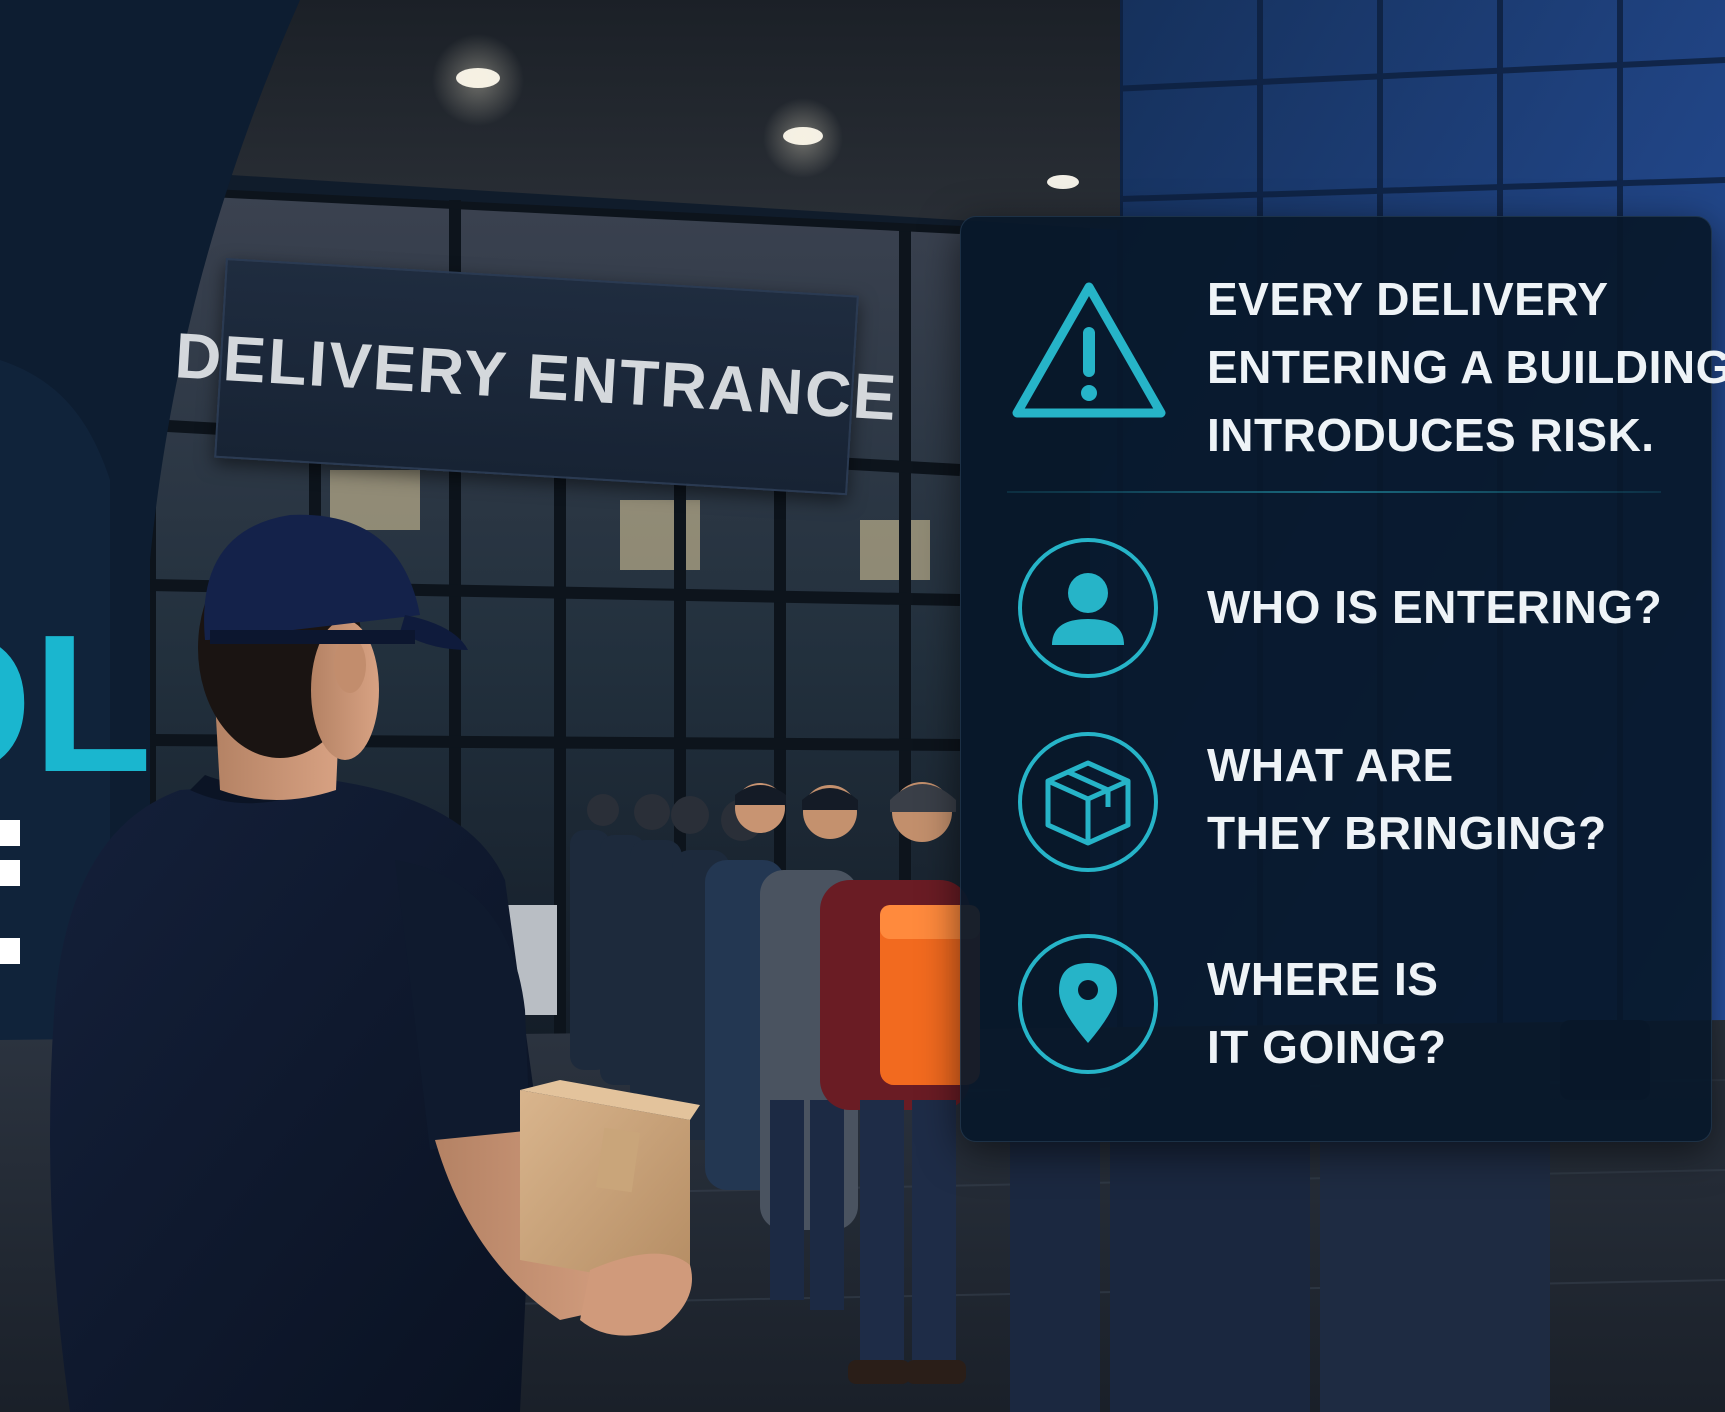  I want to click on cropped-heading-fragment: OL, so click(76, 703).